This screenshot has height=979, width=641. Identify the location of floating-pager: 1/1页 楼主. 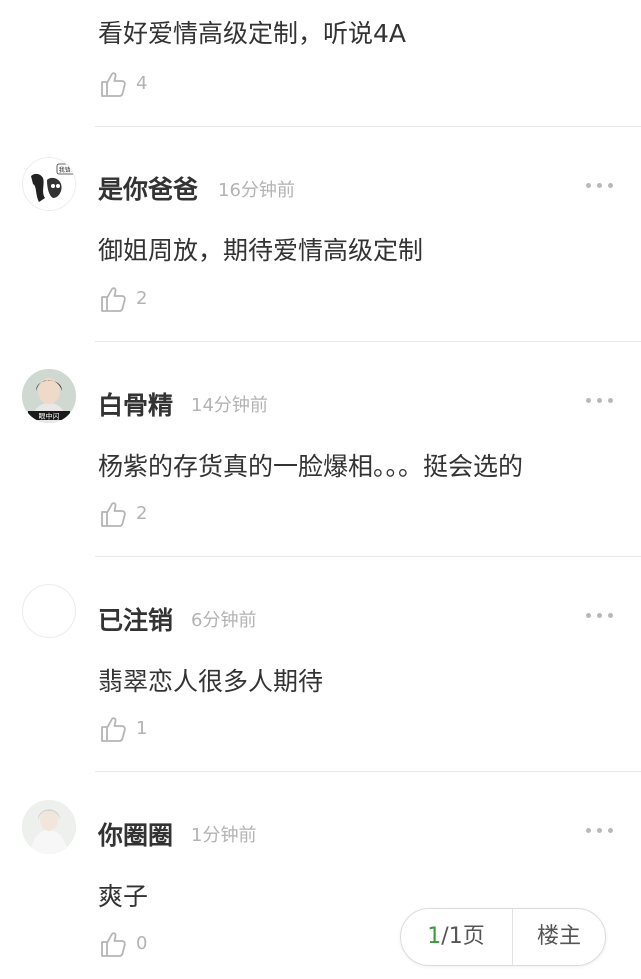
(503, 937).